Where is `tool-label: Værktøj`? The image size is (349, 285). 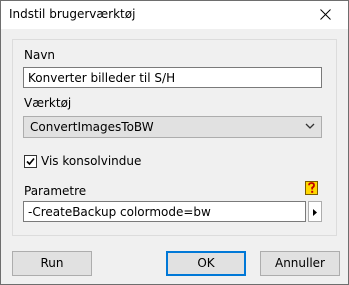
tool-label: Værktøj is located at coordinates (48, 103).